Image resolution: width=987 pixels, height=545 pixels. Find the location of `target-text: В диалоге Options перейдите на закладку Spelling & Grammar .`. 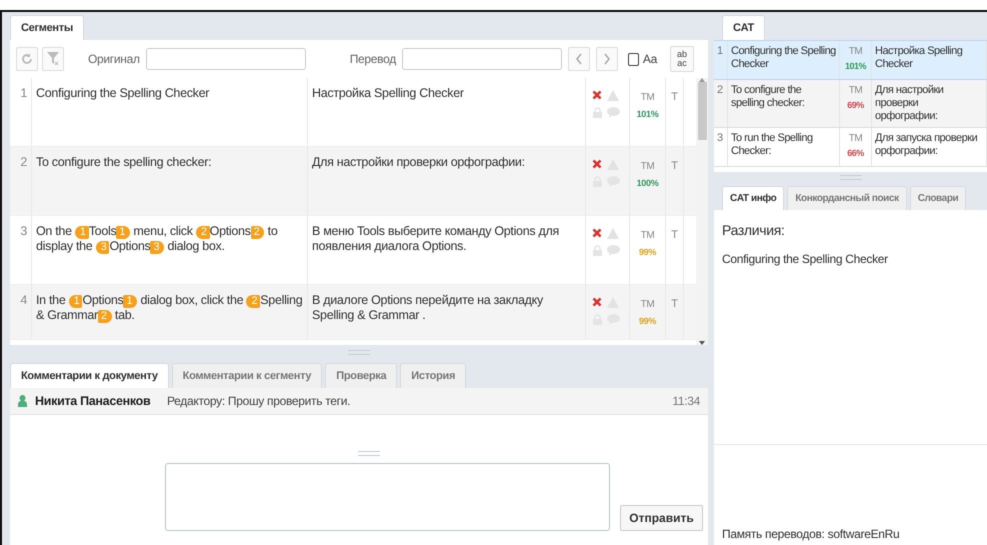

target-text: В диалоге Options перейдите на закладку Spelling & Grammar . is located at coordinates (447, 312).